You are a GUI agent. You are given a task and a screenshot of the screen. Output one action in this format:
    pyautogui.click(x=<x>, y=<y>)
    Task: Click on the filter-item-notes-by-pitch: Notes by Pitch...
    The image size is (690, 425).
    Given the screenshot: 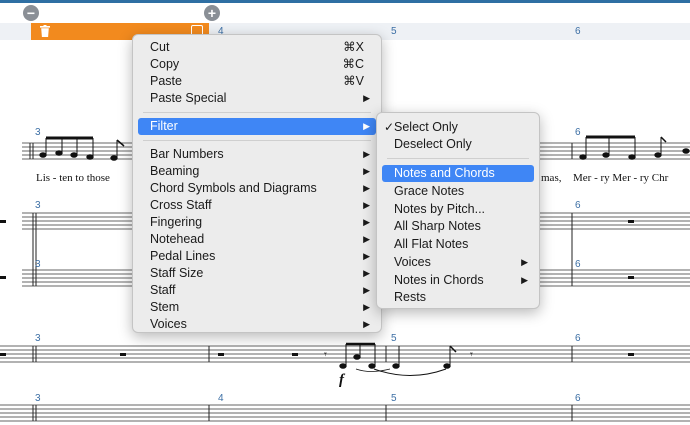 What is the action you would take?
    pyautogui.click(x=458, y=209)
    